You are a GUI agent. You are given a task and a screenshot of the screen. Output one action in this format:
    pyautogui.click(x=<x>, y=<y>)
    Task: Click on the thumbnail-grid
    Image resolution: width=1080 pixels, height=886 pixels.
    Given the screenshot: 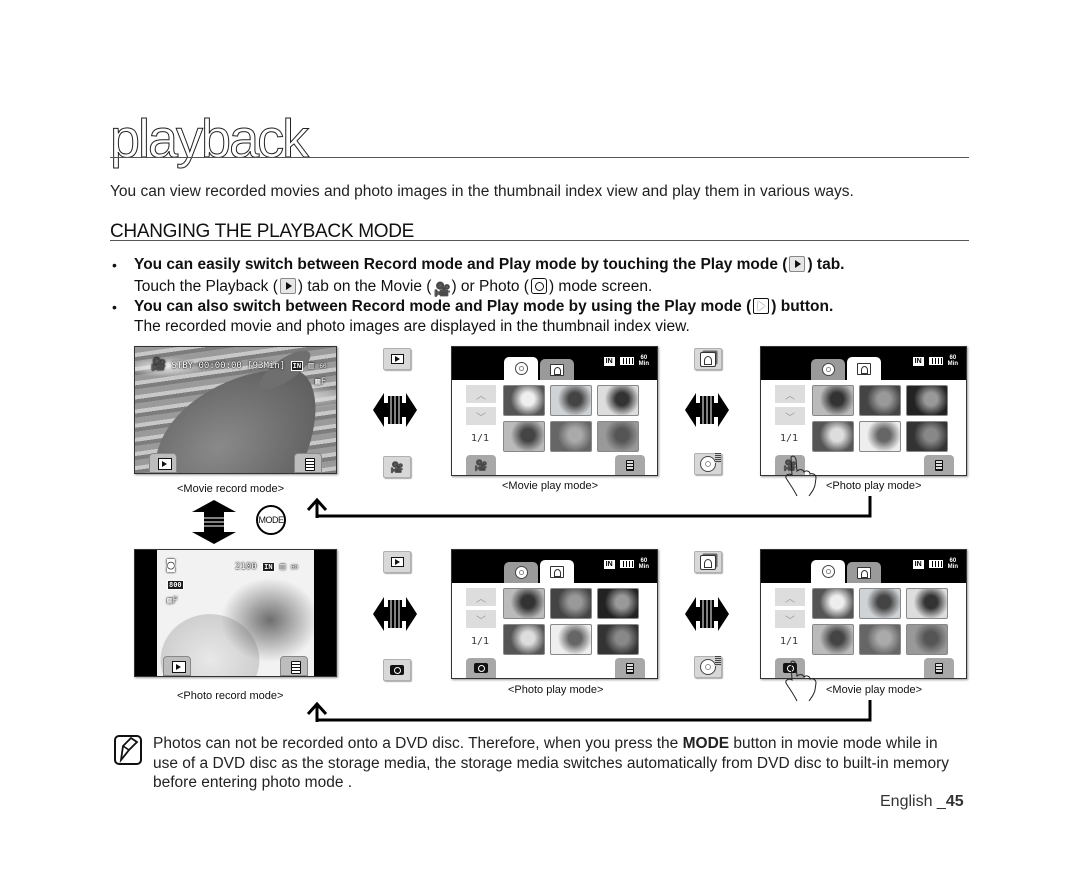 What is the action you would take?
    pyautogui.click(x=571, y=621)
    